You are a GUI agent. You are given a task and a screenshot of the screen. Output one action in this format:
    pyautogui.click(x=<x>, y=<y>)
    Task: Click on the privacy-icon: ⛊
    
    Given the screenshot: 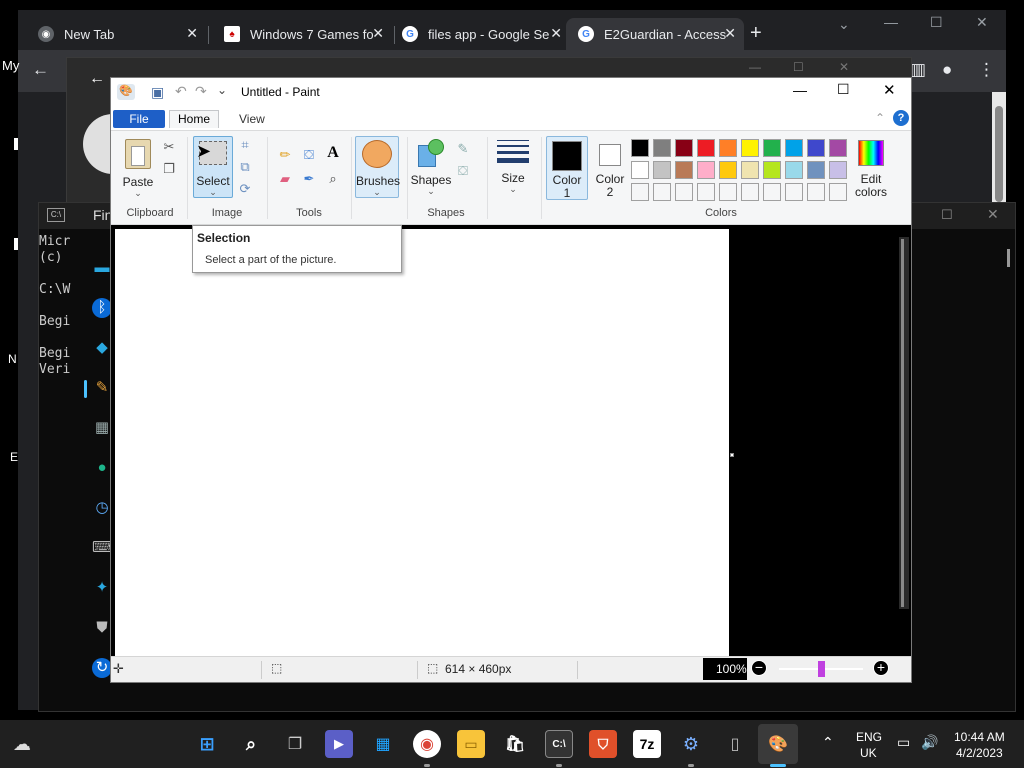 What is the action you would take?
    pyautogui.click(x=102, y=628)
    